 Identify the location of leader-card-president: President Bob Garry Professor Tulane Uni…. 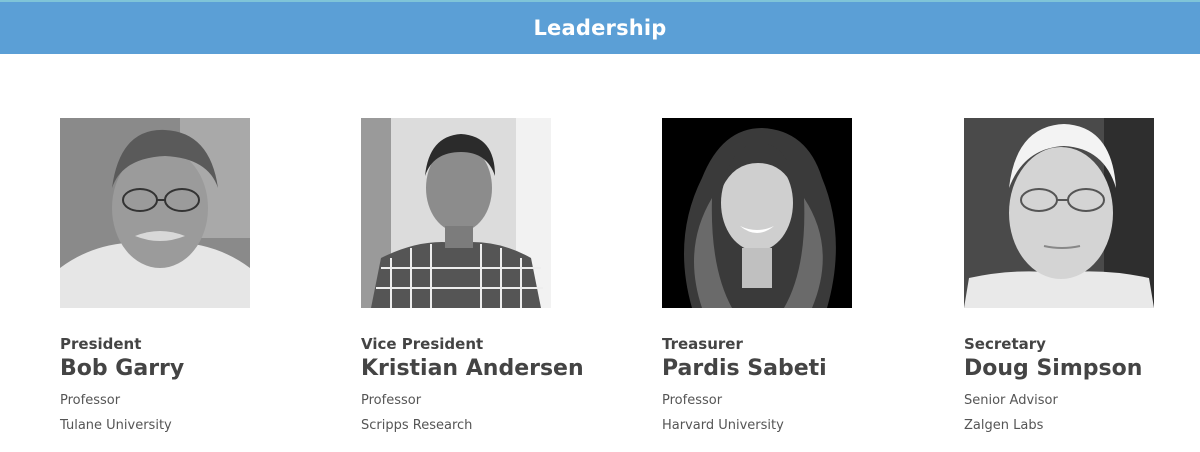
(180, 276).